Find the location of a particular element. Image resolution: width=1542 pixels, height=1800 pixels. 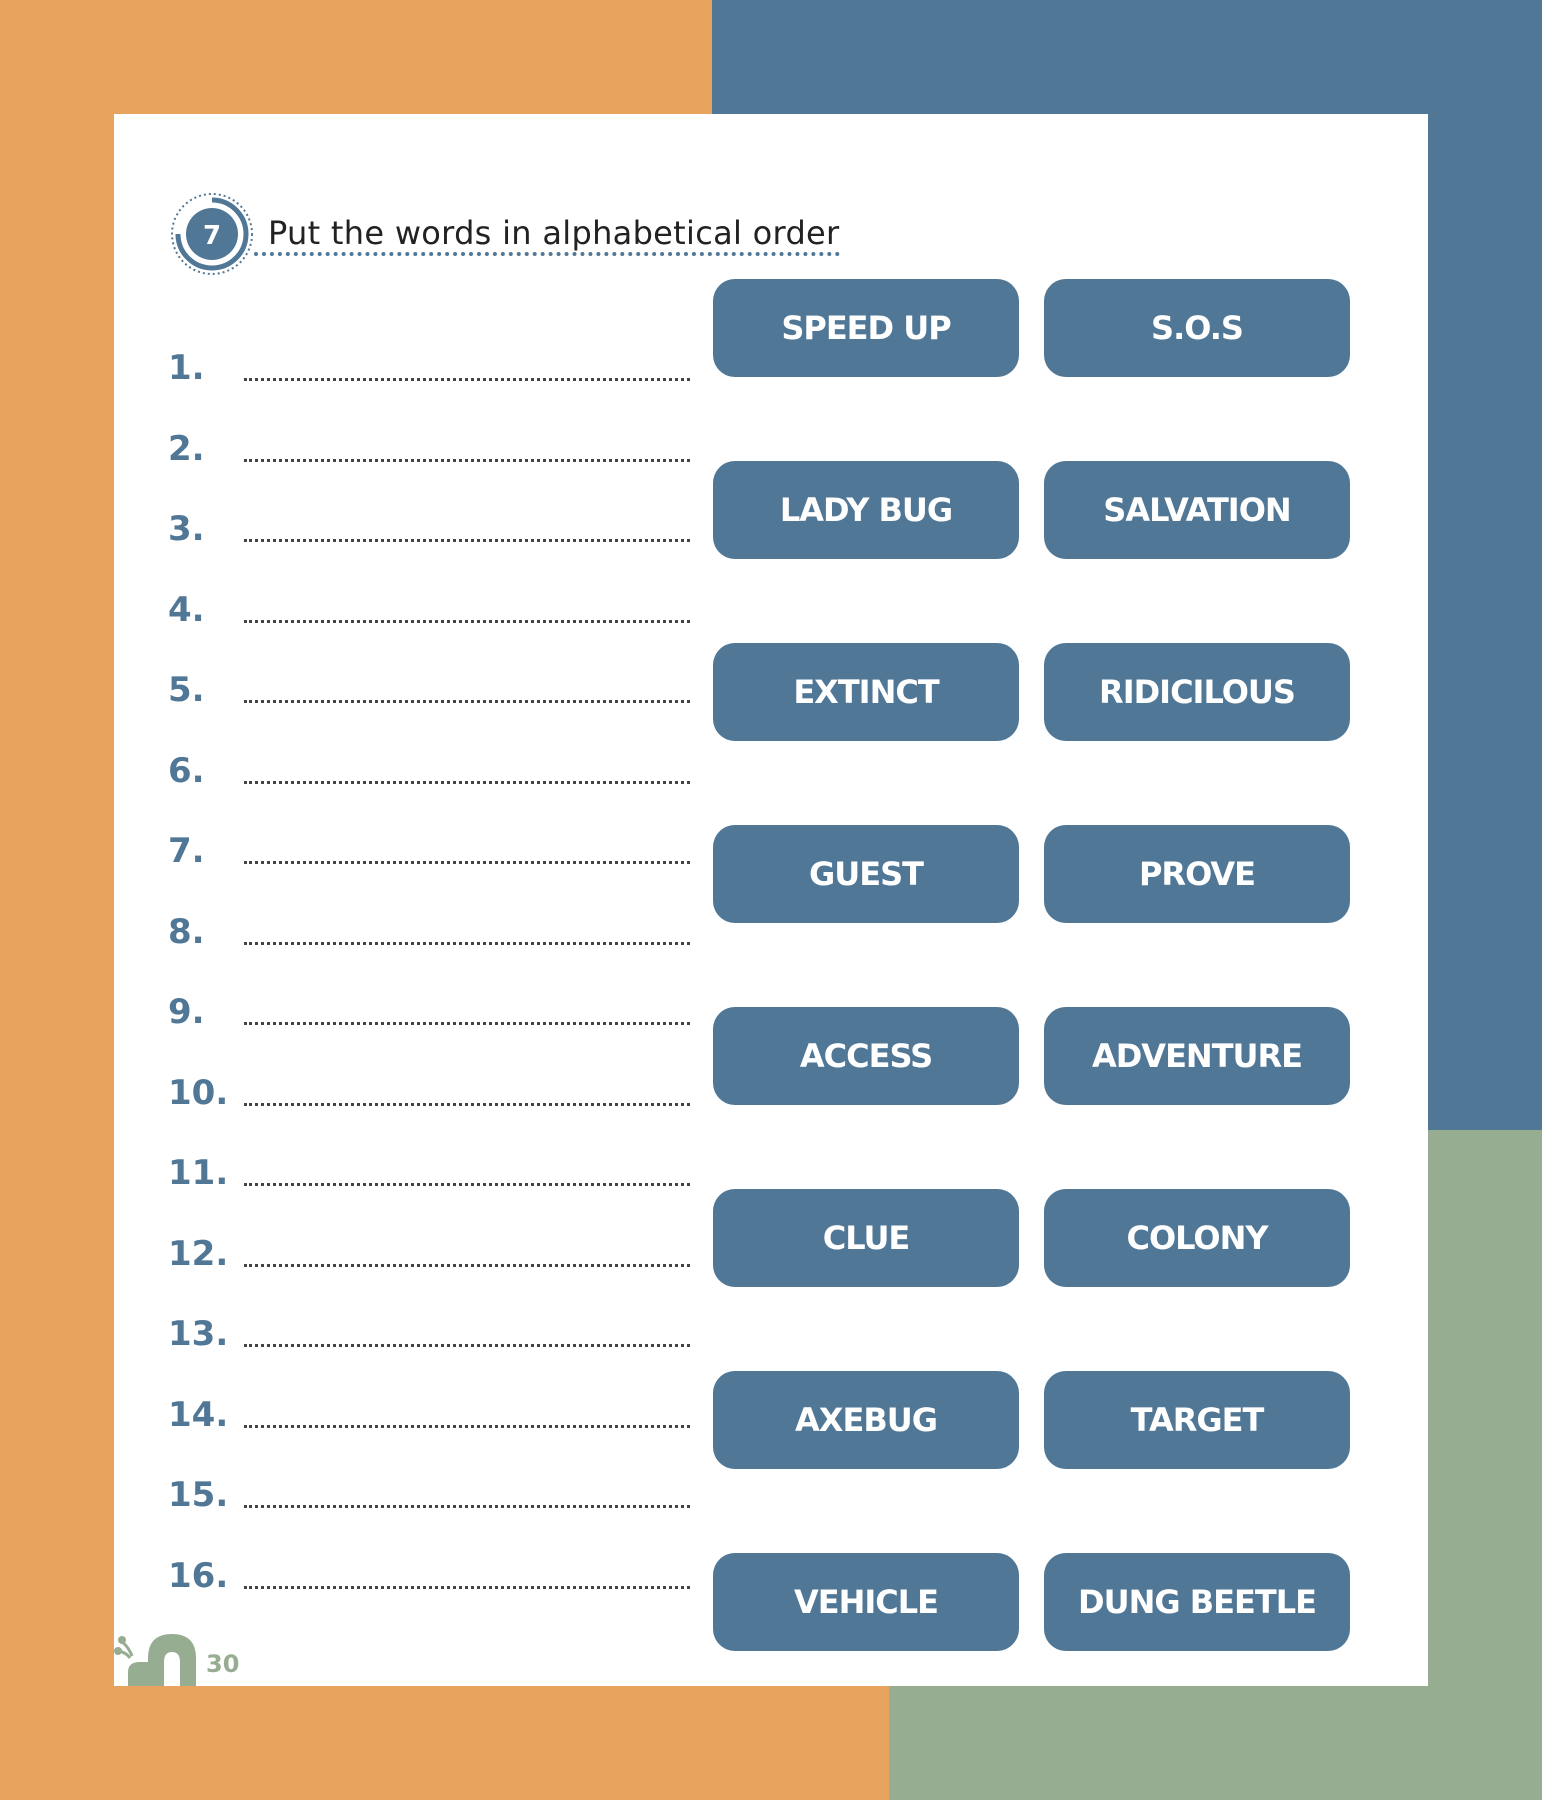

word-tile-label: SALVATION is located at coordinates (1197, 510).